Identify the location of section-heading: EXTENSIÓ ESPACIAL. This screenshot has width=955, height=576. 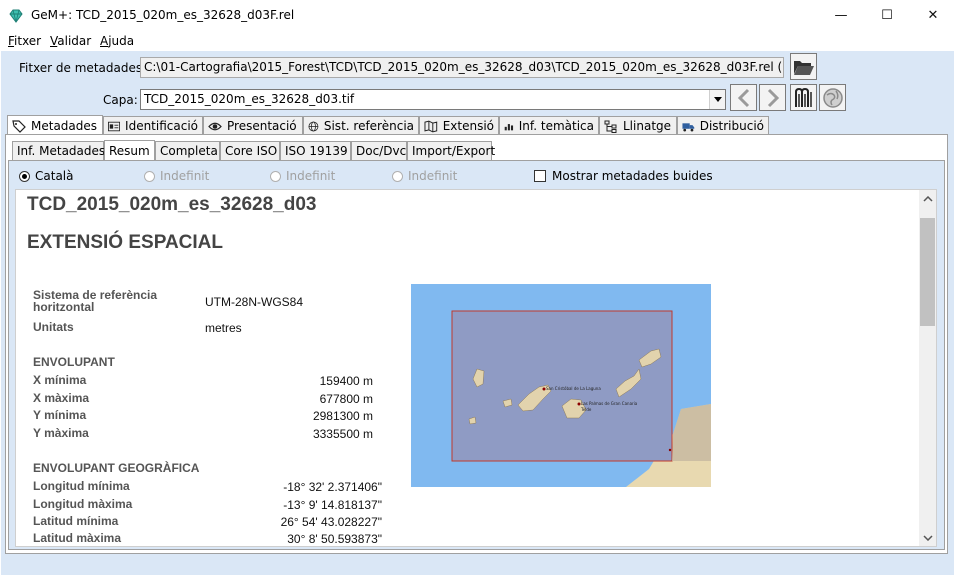
(125, 242).